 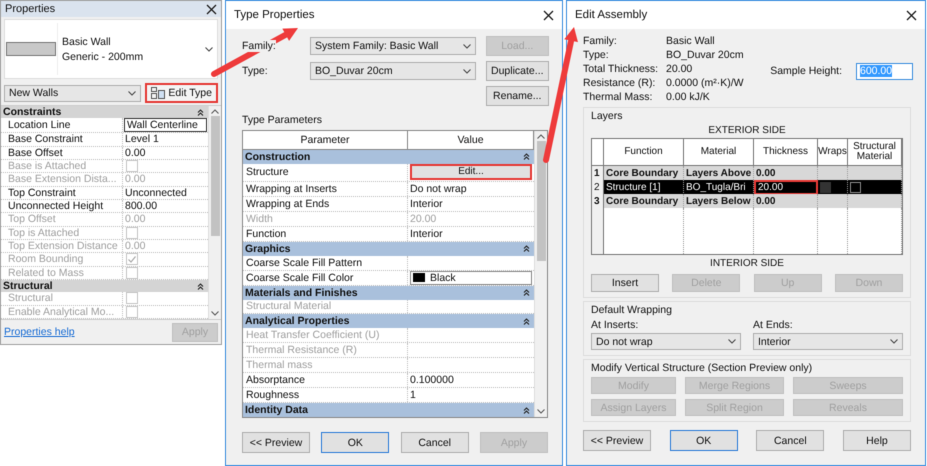 I want to click on parameter-value: Do not wrap, so click(x=471, y=189).